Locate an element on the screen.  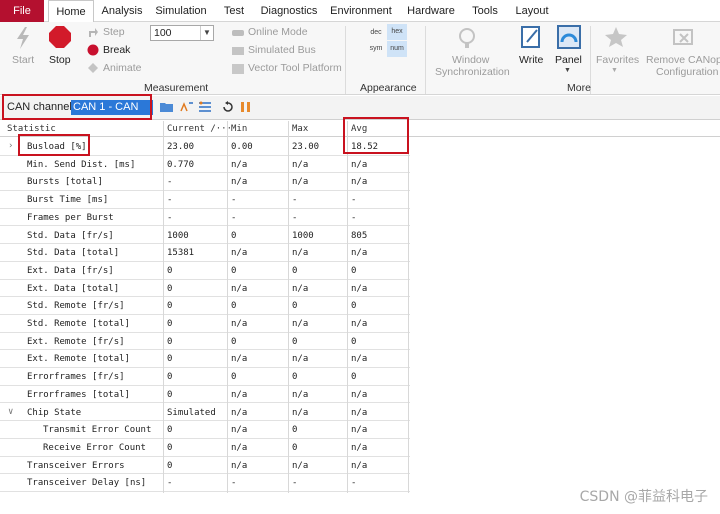
favorites-button: Favorites is located at coordinates (617, 60).